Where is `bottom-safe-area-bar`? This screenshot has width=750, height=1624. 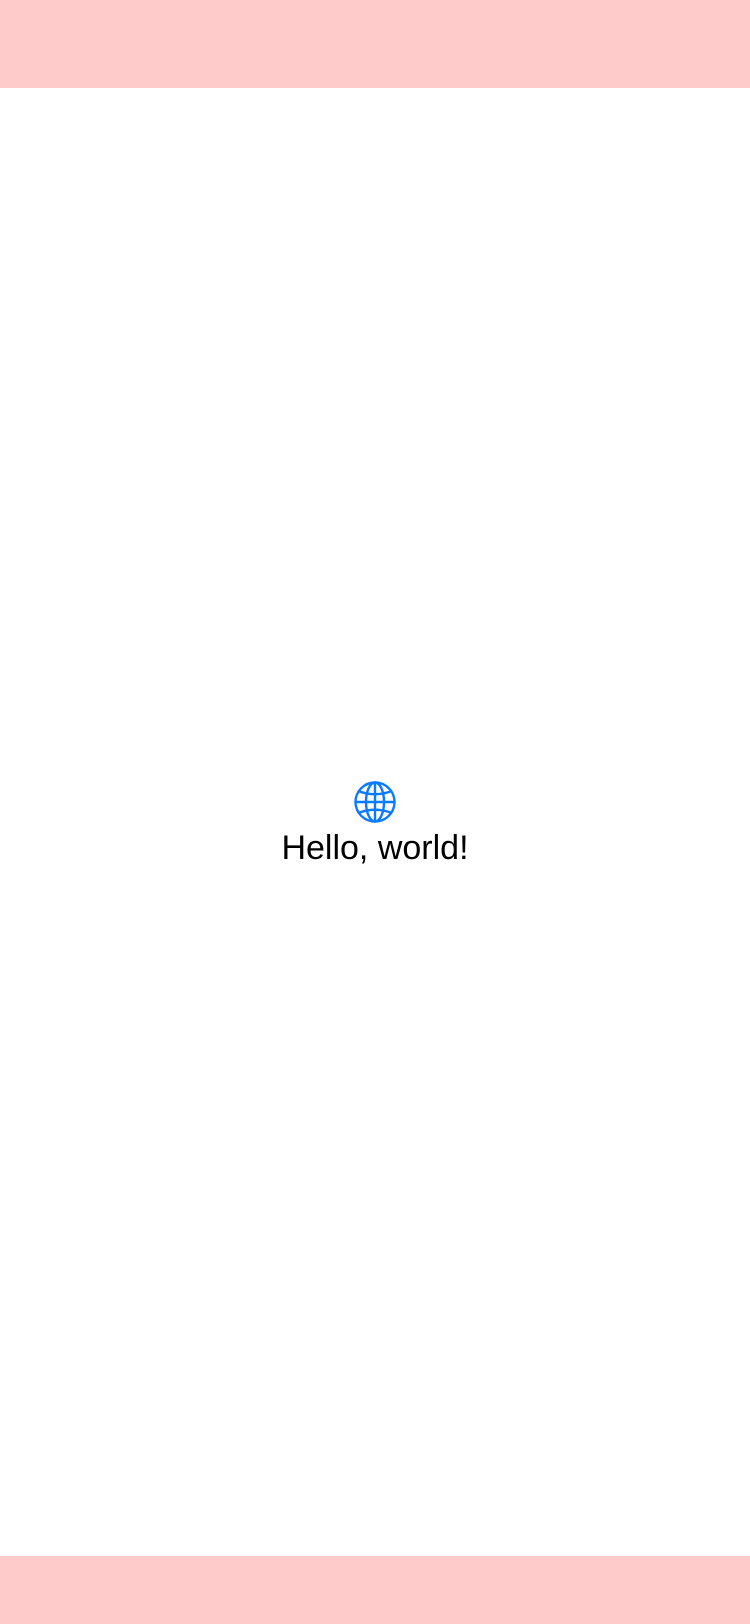
bottom-safe-area-bar is located at coordinates (375, 1590).